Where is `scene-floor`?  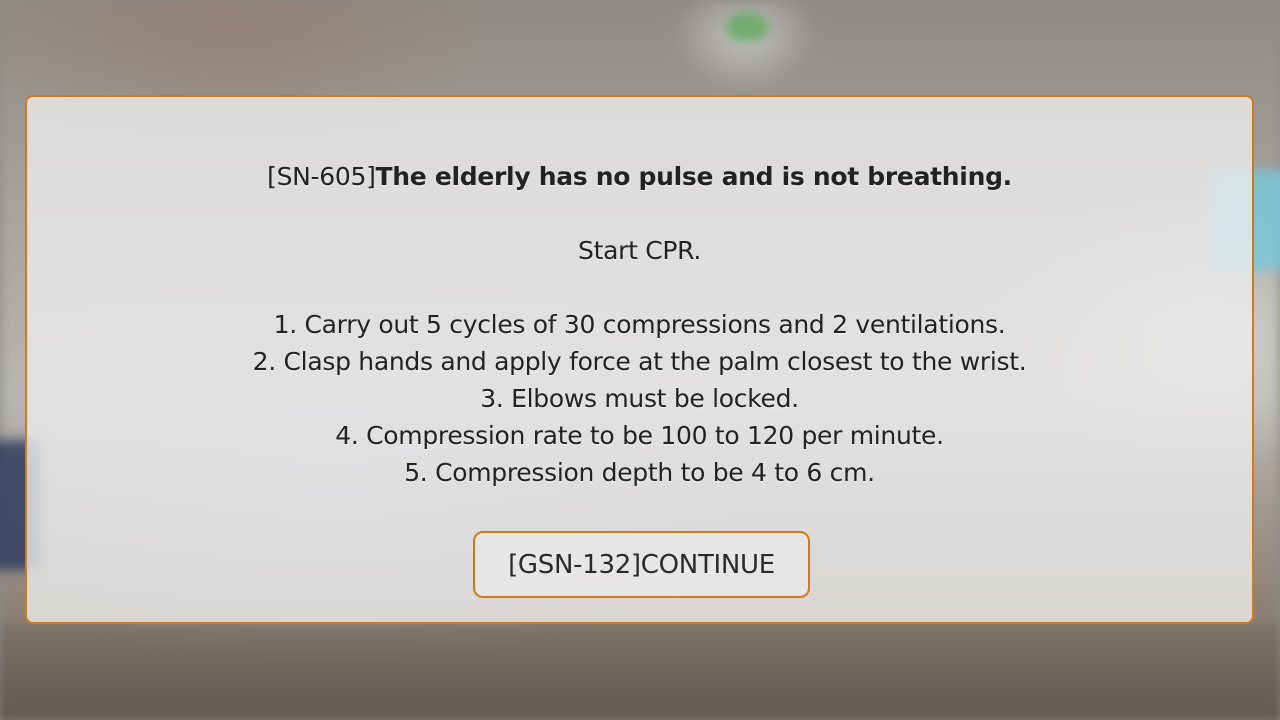 scene-floor is located at coordinates (640, 672).